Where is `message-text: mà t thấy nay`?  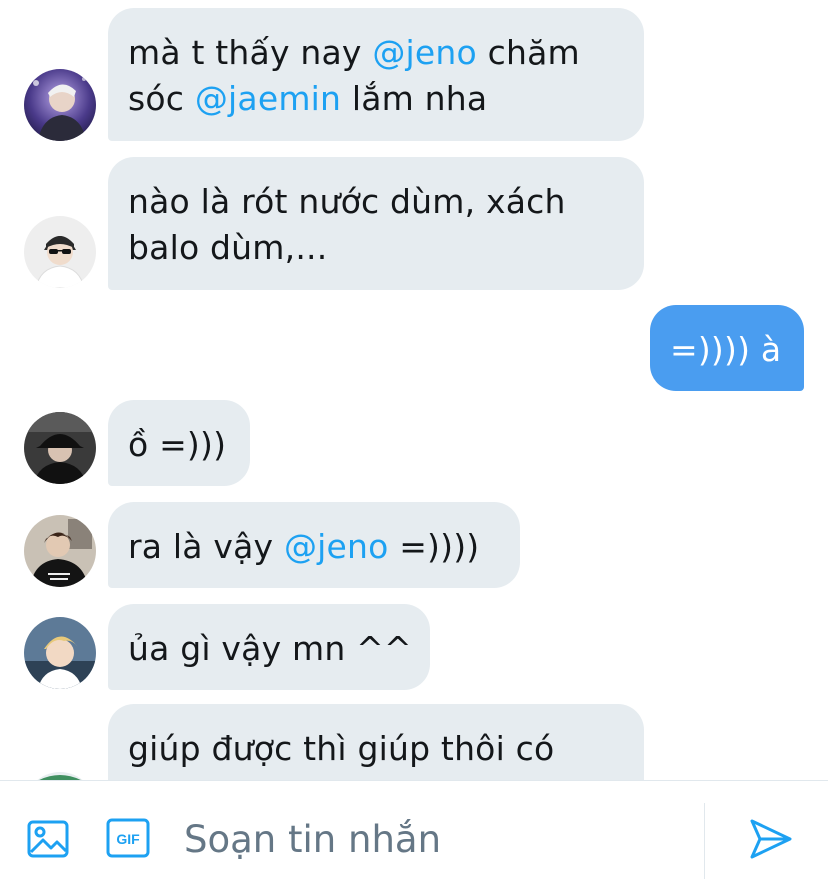 message-text: mà t thấy nay is located at coordinates (250, 52).